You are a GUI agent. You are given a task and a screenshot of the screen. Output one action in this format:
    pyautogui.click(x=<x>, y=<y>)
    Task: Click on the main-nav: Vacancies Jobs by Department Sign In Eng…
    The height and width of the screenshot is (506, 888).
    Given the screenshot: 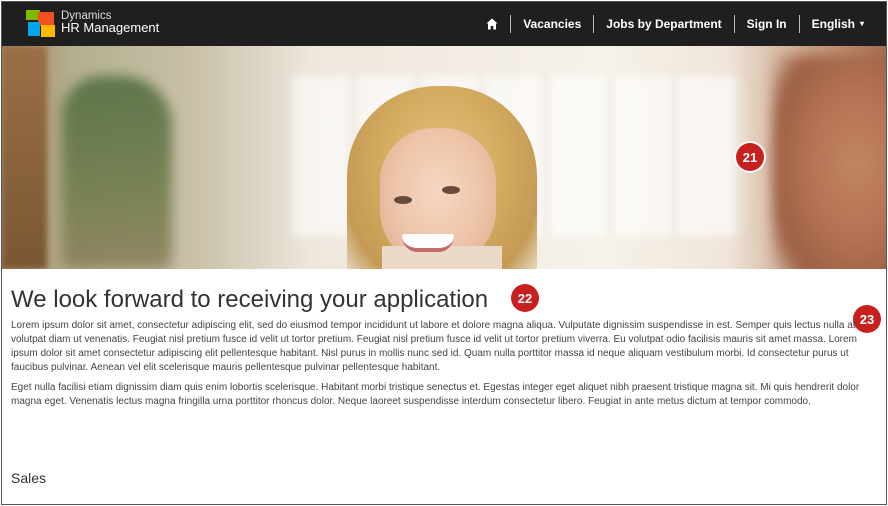 What is the action you would take?
    pyautogui.click(x=675, y=24)
    